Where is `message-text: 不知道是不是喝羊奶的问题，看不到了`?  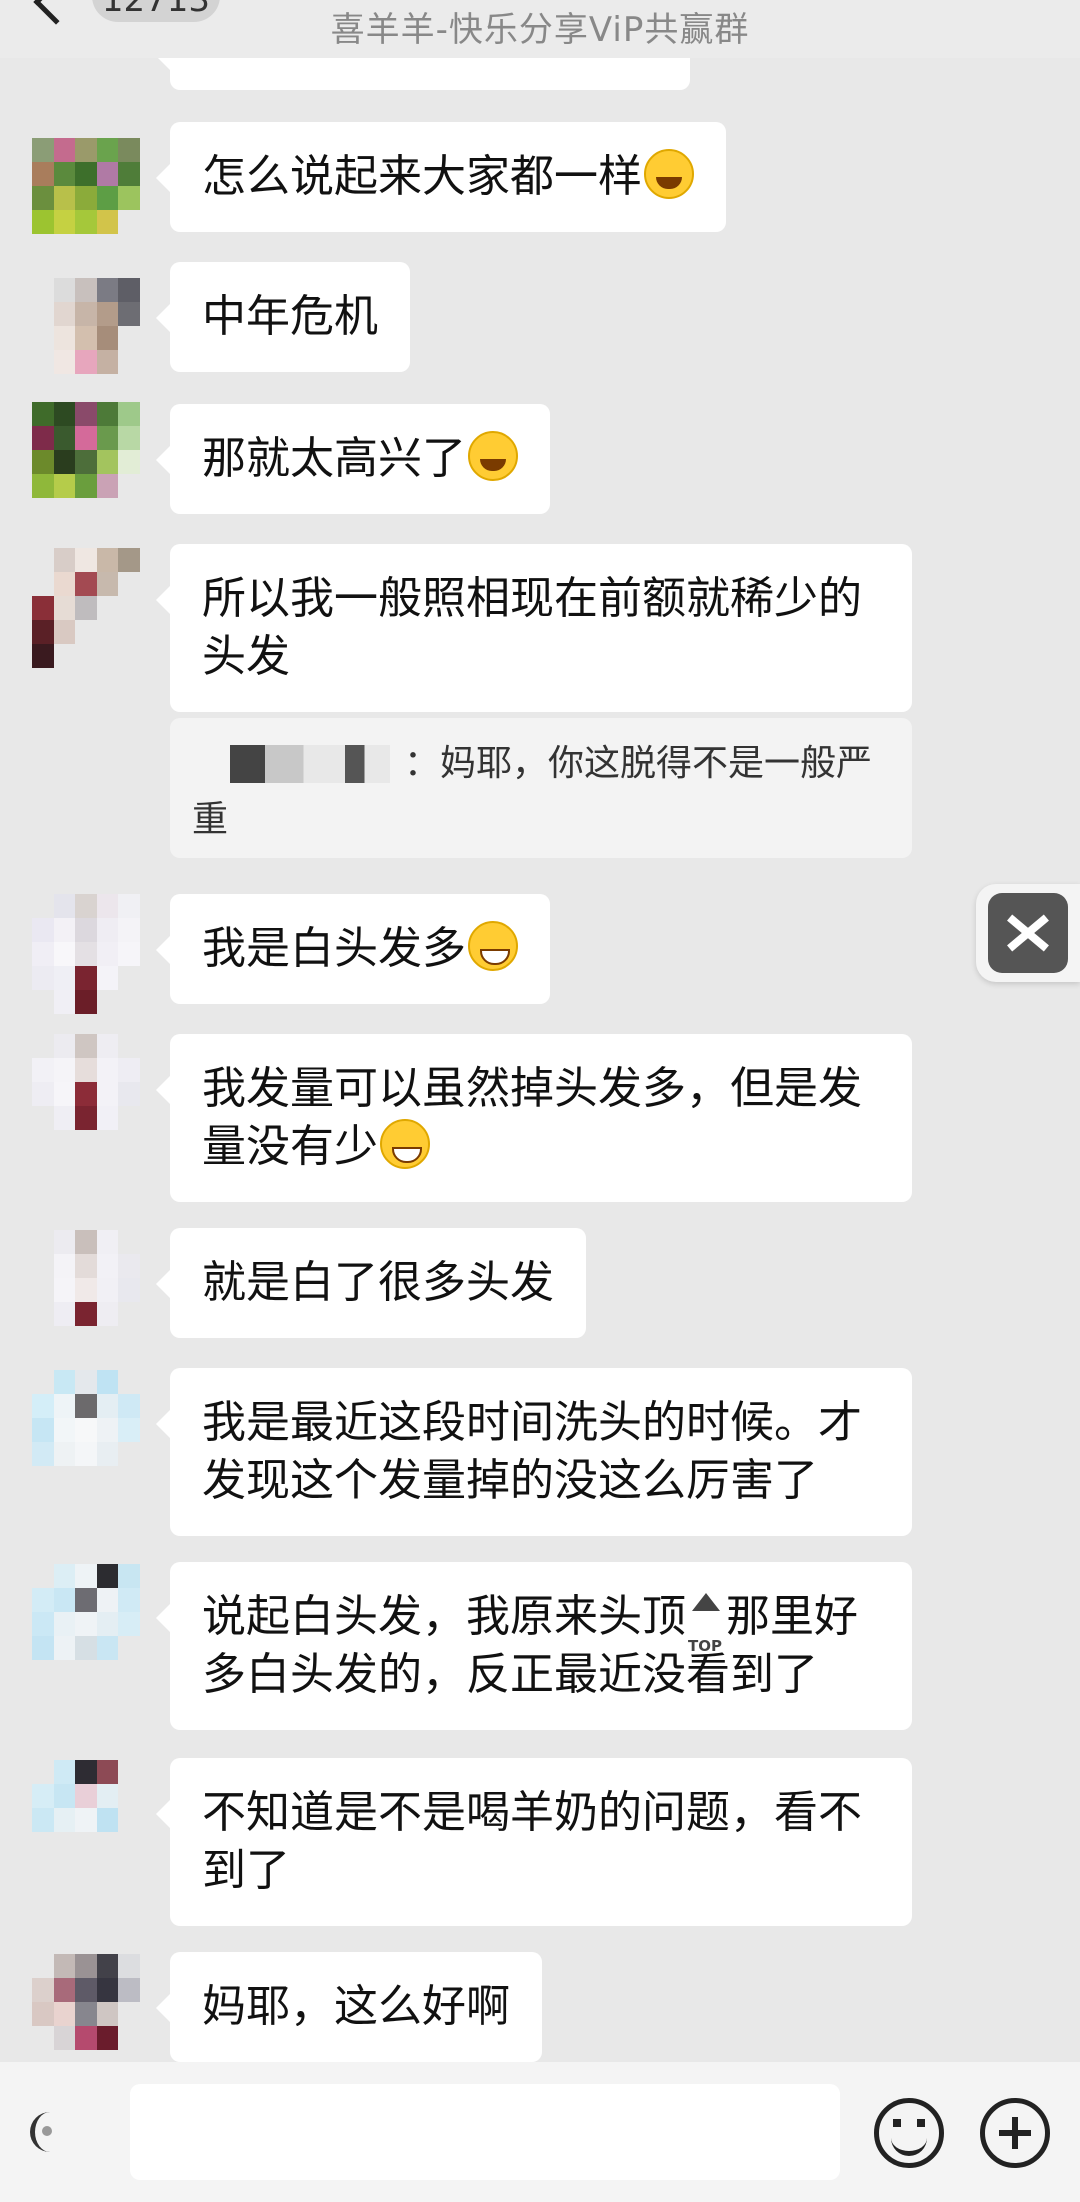 message-text: 不知道是不是喝羊奶的问题，看不到了 is located at coordinates (532, 1841).